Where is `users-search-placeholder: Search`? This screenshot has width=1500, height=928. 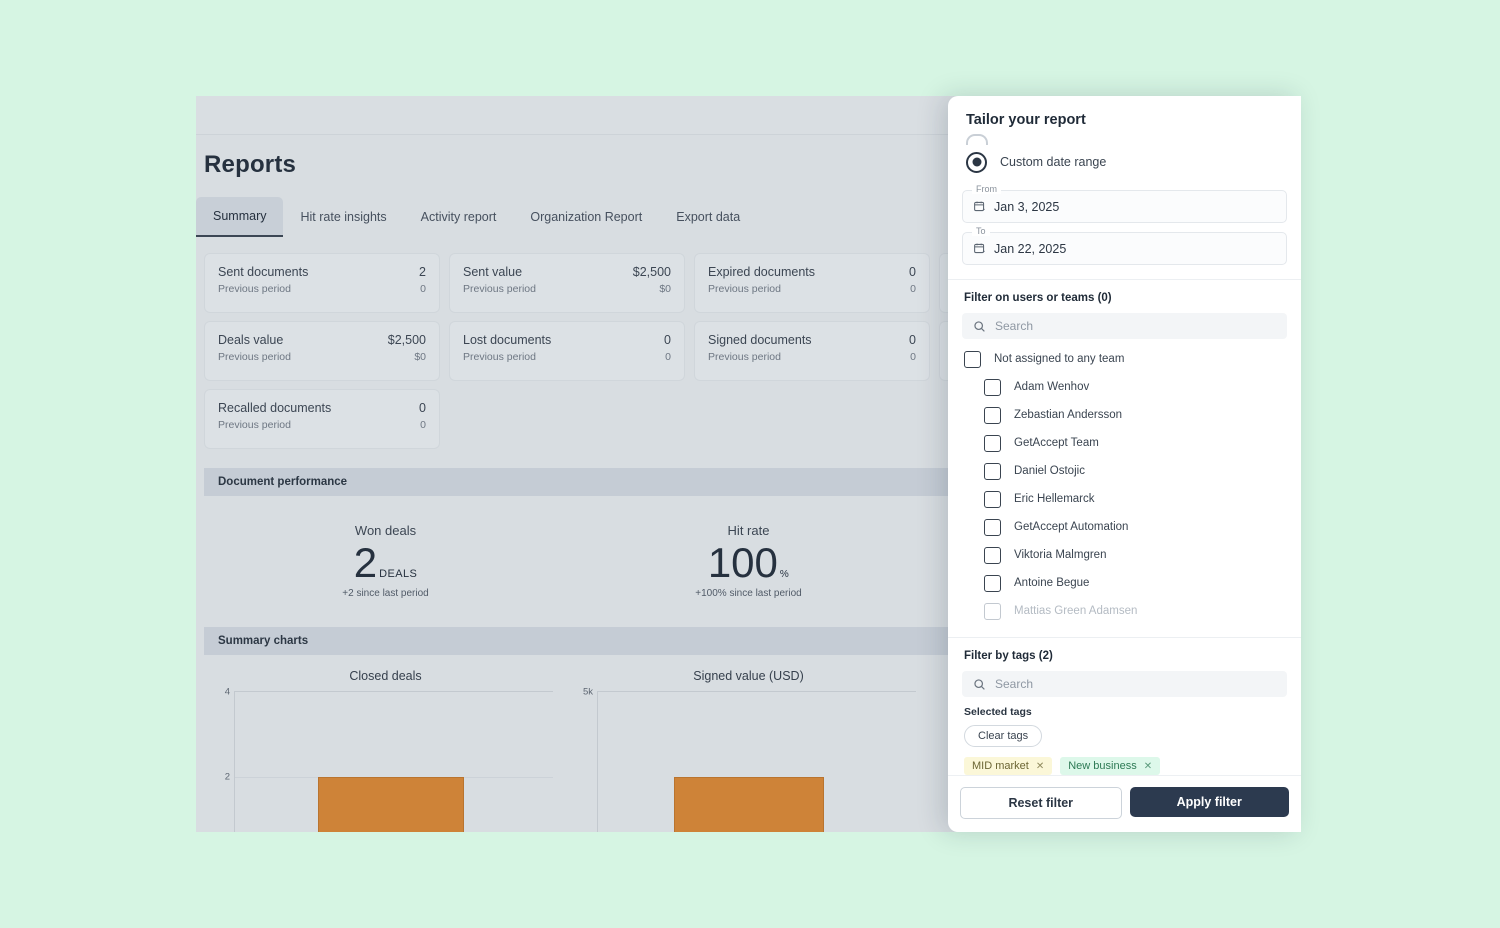 users-search-placeholder: Search is located at coordinates (1014, 326).